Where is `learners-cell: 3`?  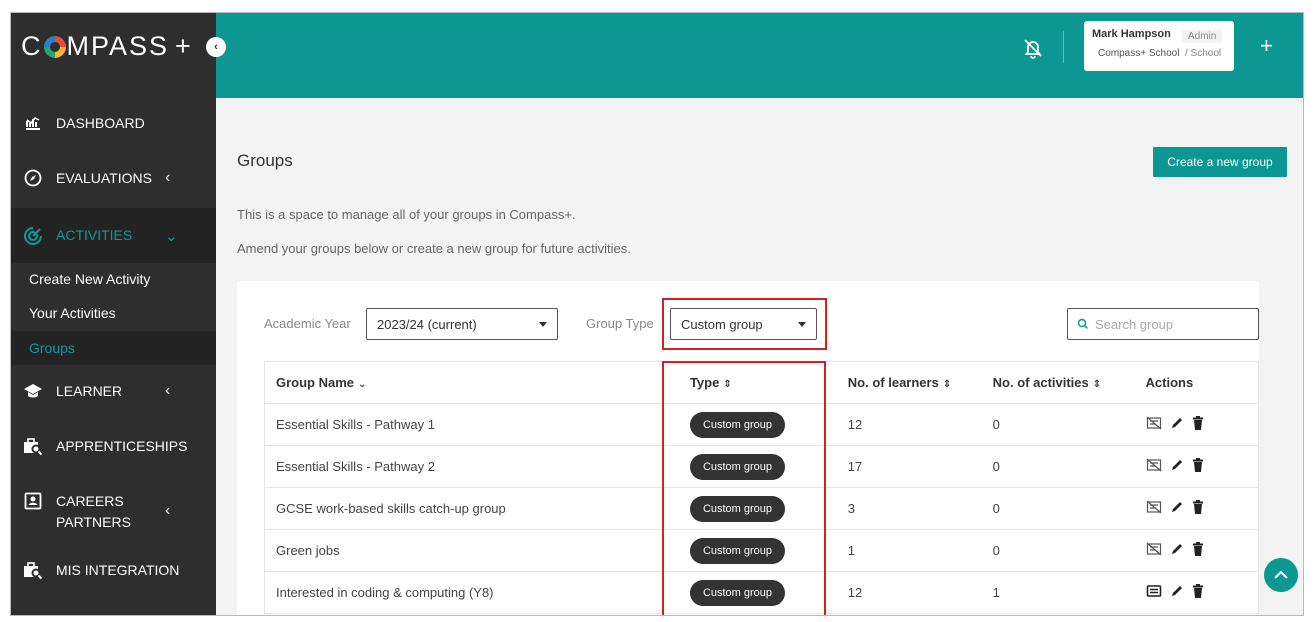 learners-cell: 3 is located at coordinates (909, 508).